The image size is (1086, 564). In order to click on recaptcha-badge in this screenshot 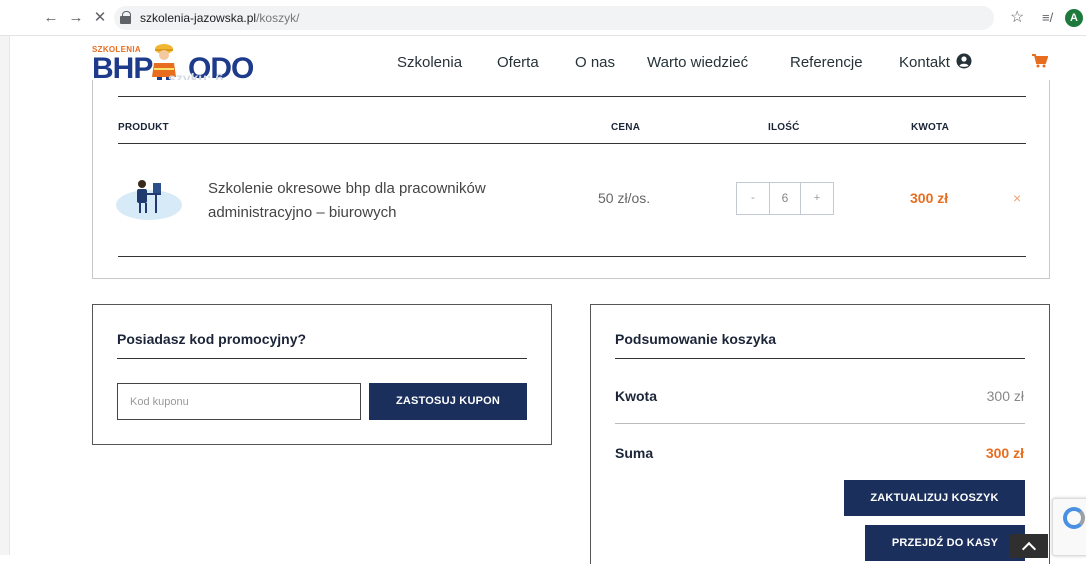, I will do `click(1069, 527)`.